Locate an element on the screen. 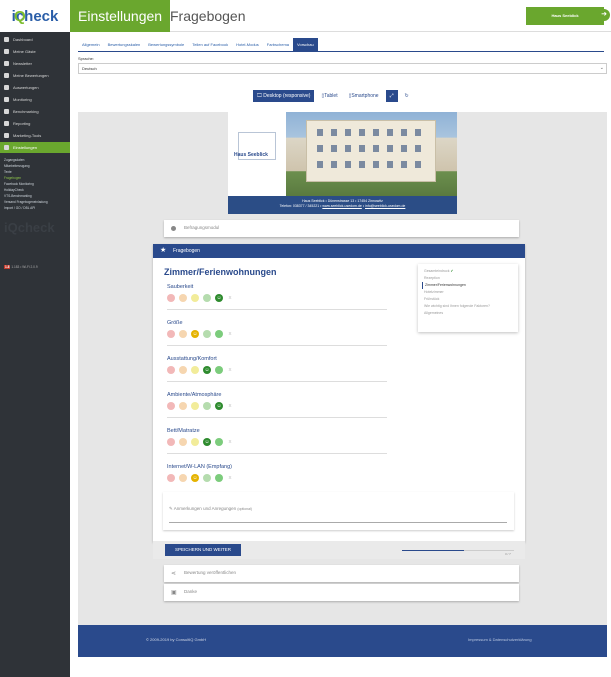  sidebar-item-marketing: Marketing-Tools is located at coordinates (35, 135).